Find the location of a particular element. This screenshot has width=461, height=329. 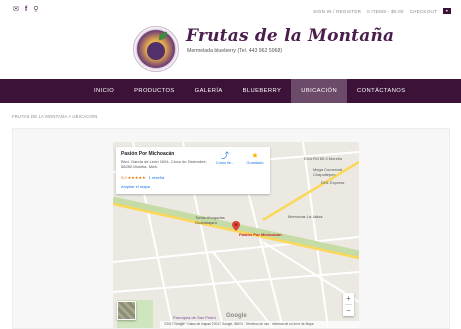

cart-icon: ▾ is located at coordinates (447, 11).